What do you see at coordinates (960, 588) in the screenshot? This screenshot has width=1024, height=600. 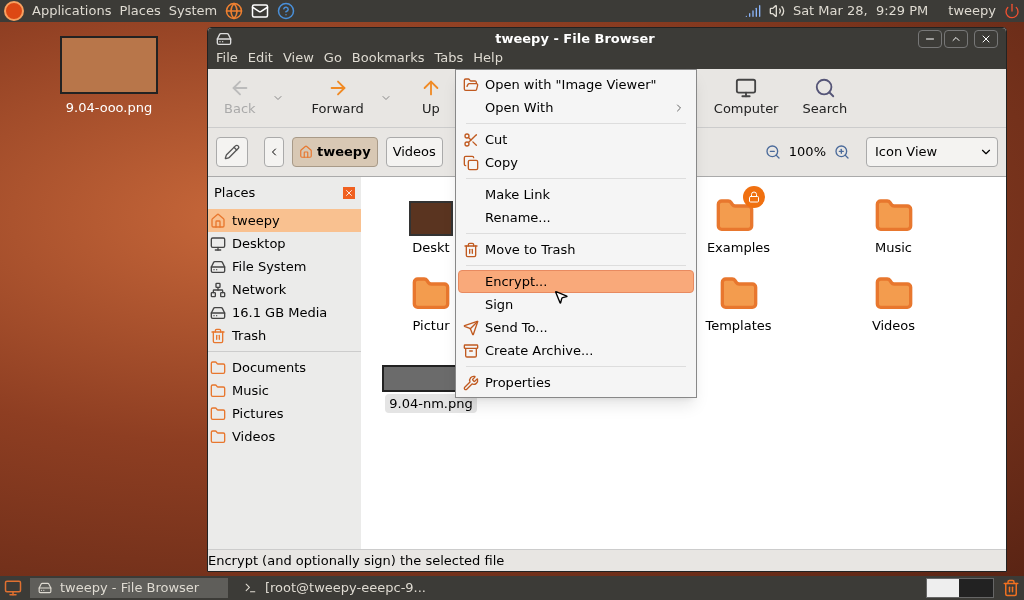 I see `workspace-switcher` at bounding box center [960, 588].